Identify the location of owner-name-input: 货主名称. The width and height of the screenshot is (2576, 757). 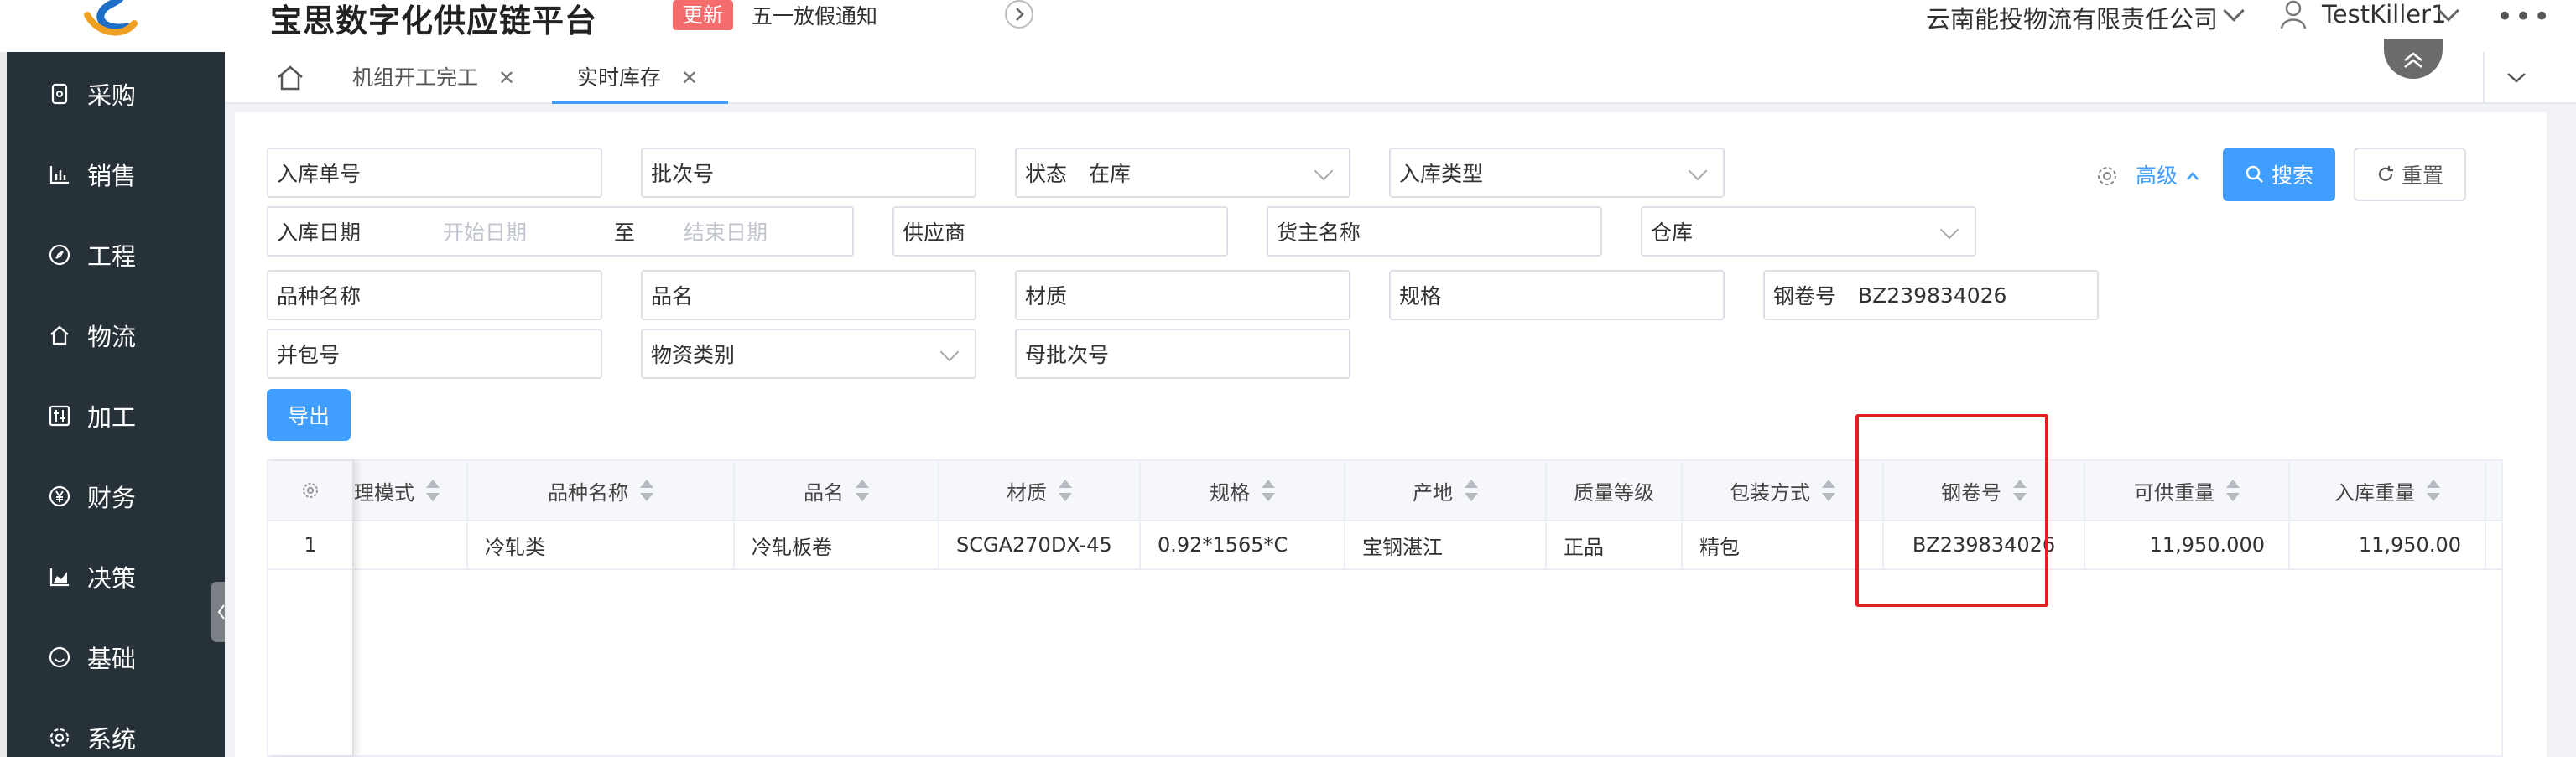
(1434, 232).